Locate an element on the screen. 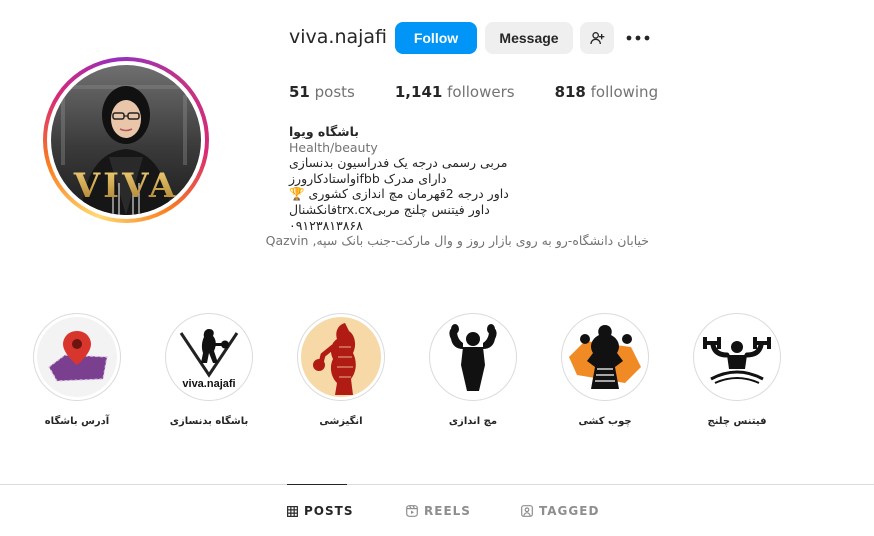  tab-reels: REELS is located at coordinates (438, 511).